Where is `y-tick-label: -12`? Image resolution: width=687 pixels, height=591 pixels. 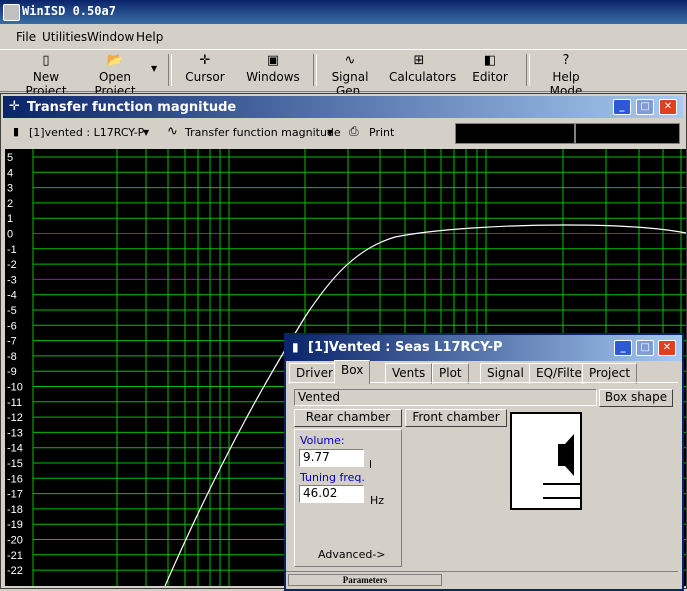 y-tick-label: -12 is located at coordinates (15, 418).